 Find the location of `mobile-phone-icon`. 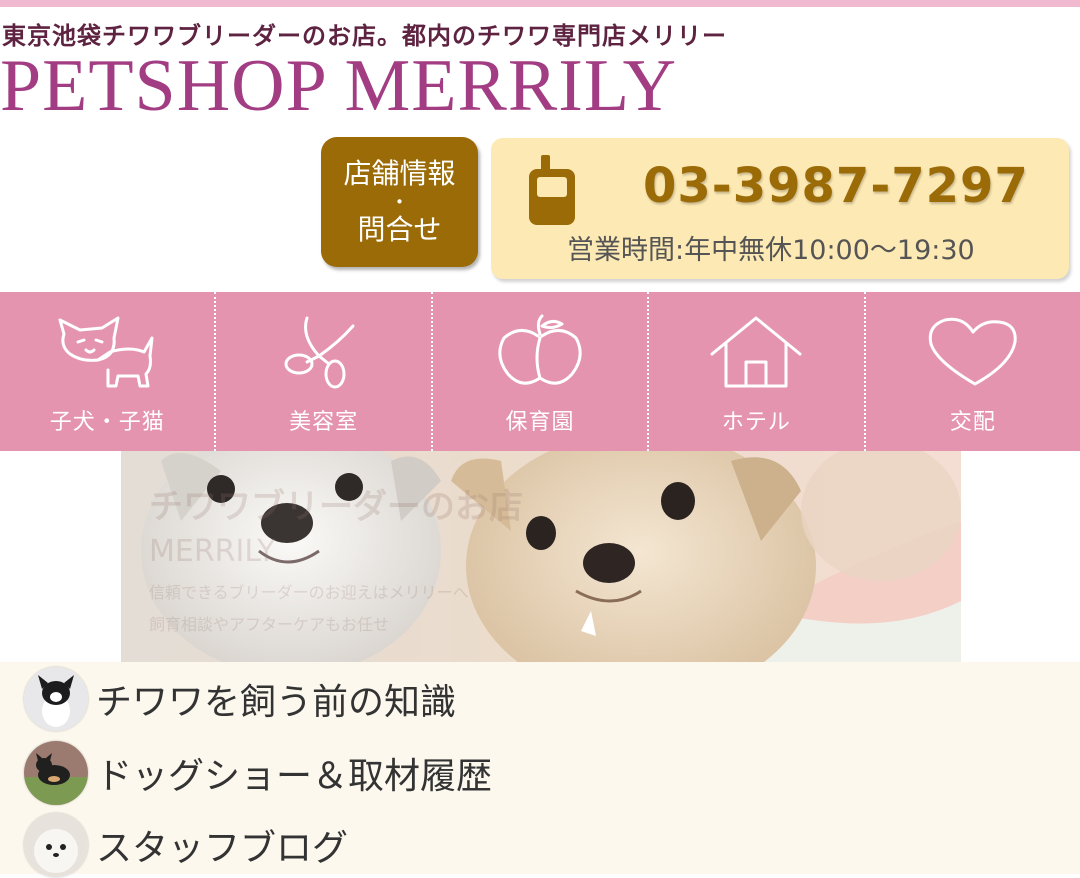

mobile-phone-icon is located at coordinates (552, 190).